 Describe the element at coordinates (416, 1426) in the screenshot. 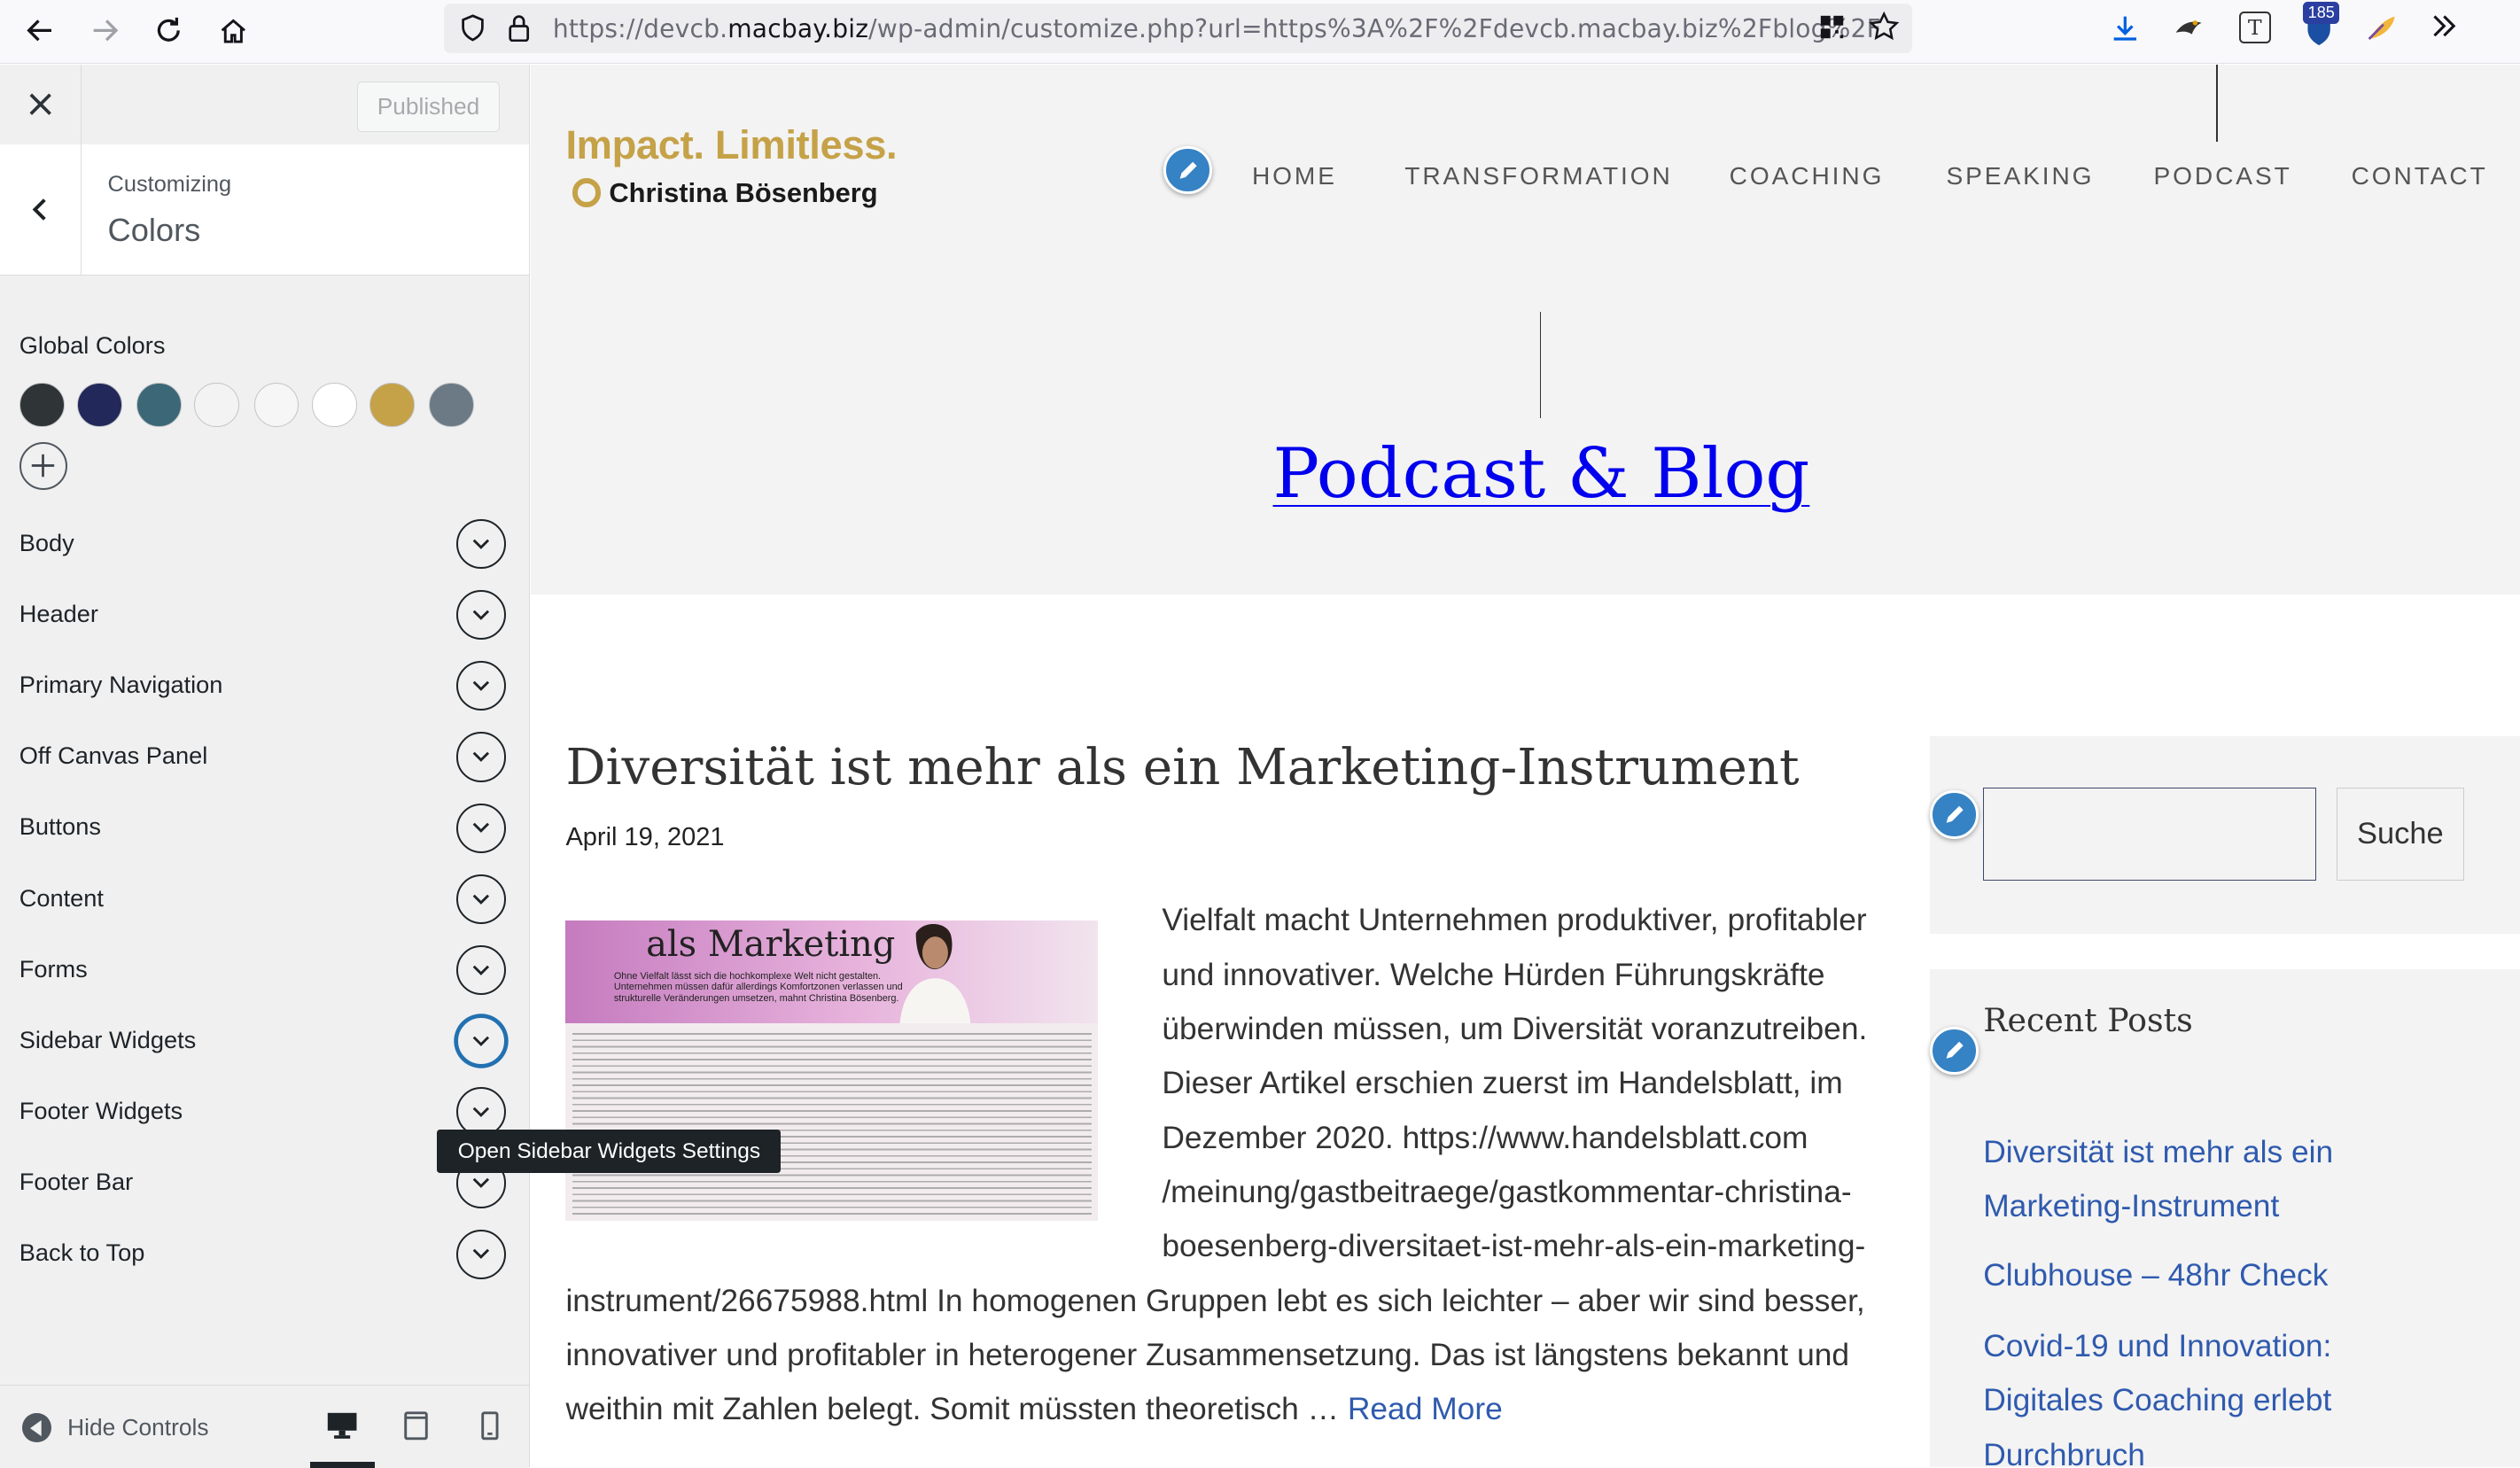

I see `tablet-preview-icon` at that location.